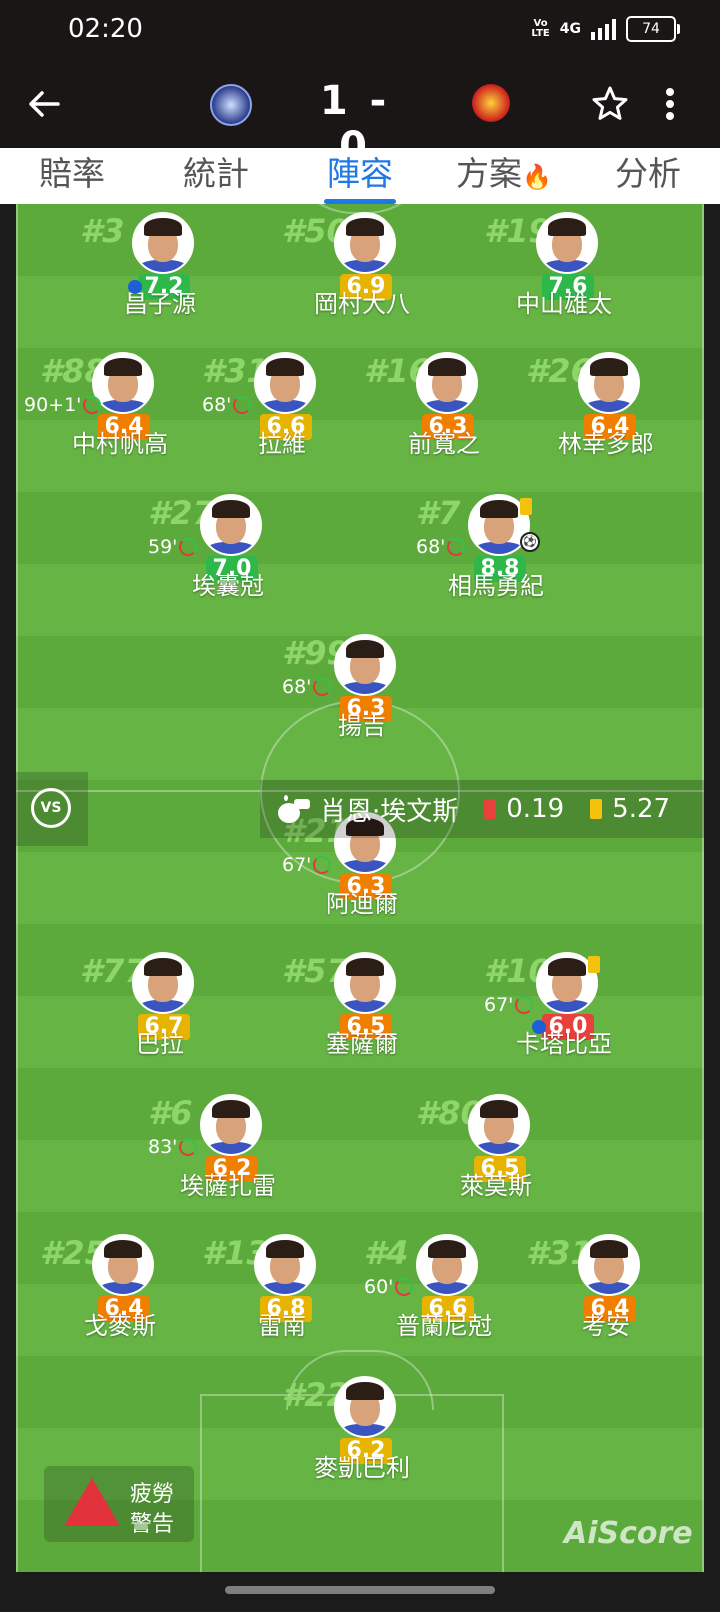 This screenshot has width=720, height=1612. Describe the element at coordinates (216, 176) in the screenshot. I see `tab-stats: 統計` at that location.